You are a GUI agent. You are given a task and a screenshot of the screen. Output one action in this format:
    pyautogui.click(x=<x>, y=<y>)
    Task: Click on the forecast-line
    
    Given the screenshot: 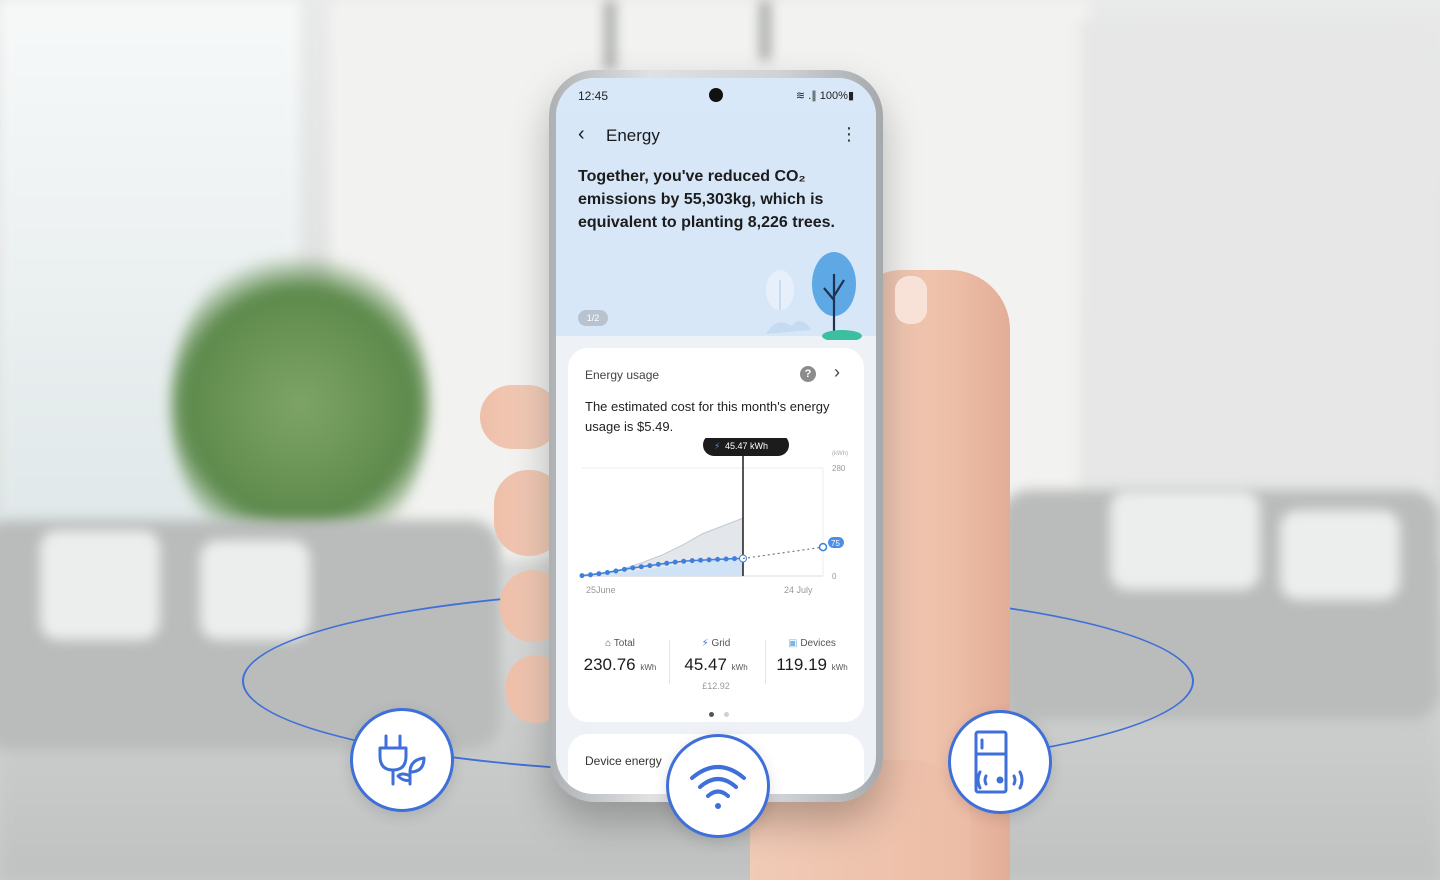 What is the action you would take?
    pyautogui.click(x=783, y=553)
    